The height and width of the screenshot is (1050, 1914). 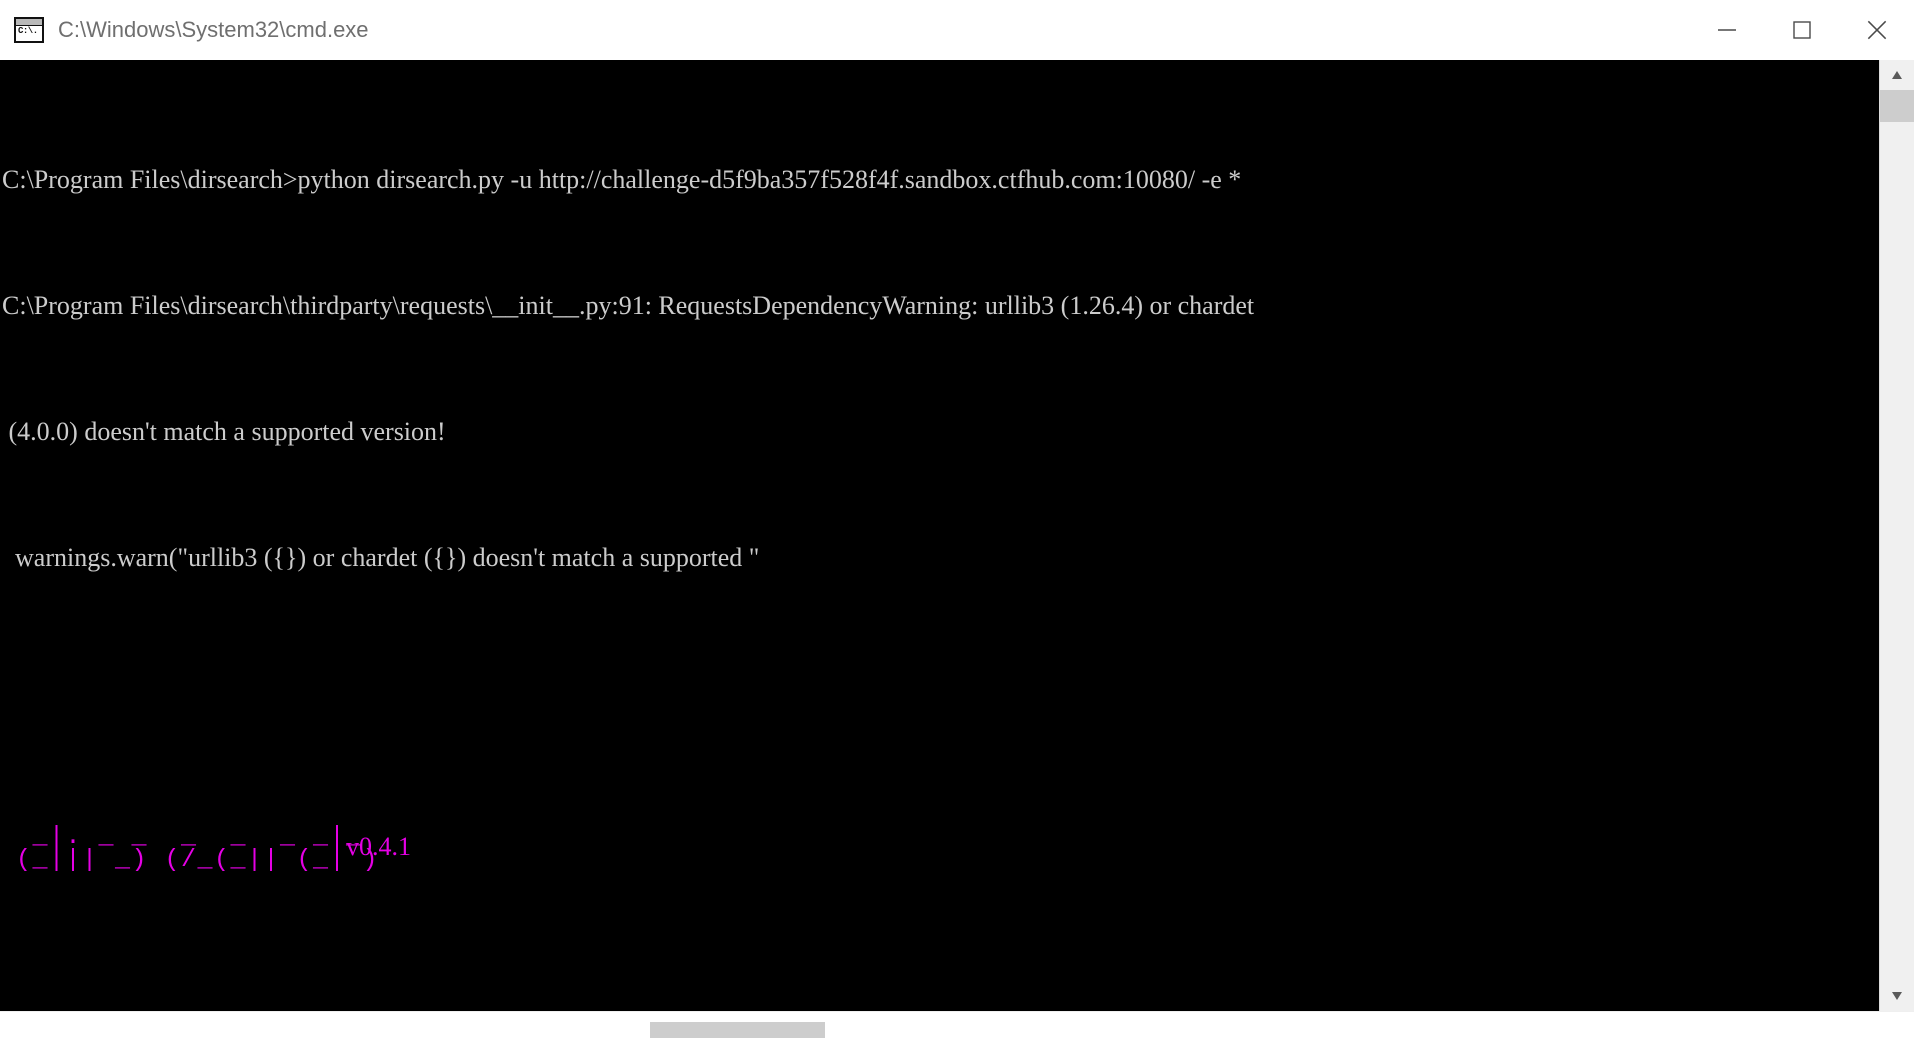 I want to click on chevron-down-icon, so click(x=1897, y=996).